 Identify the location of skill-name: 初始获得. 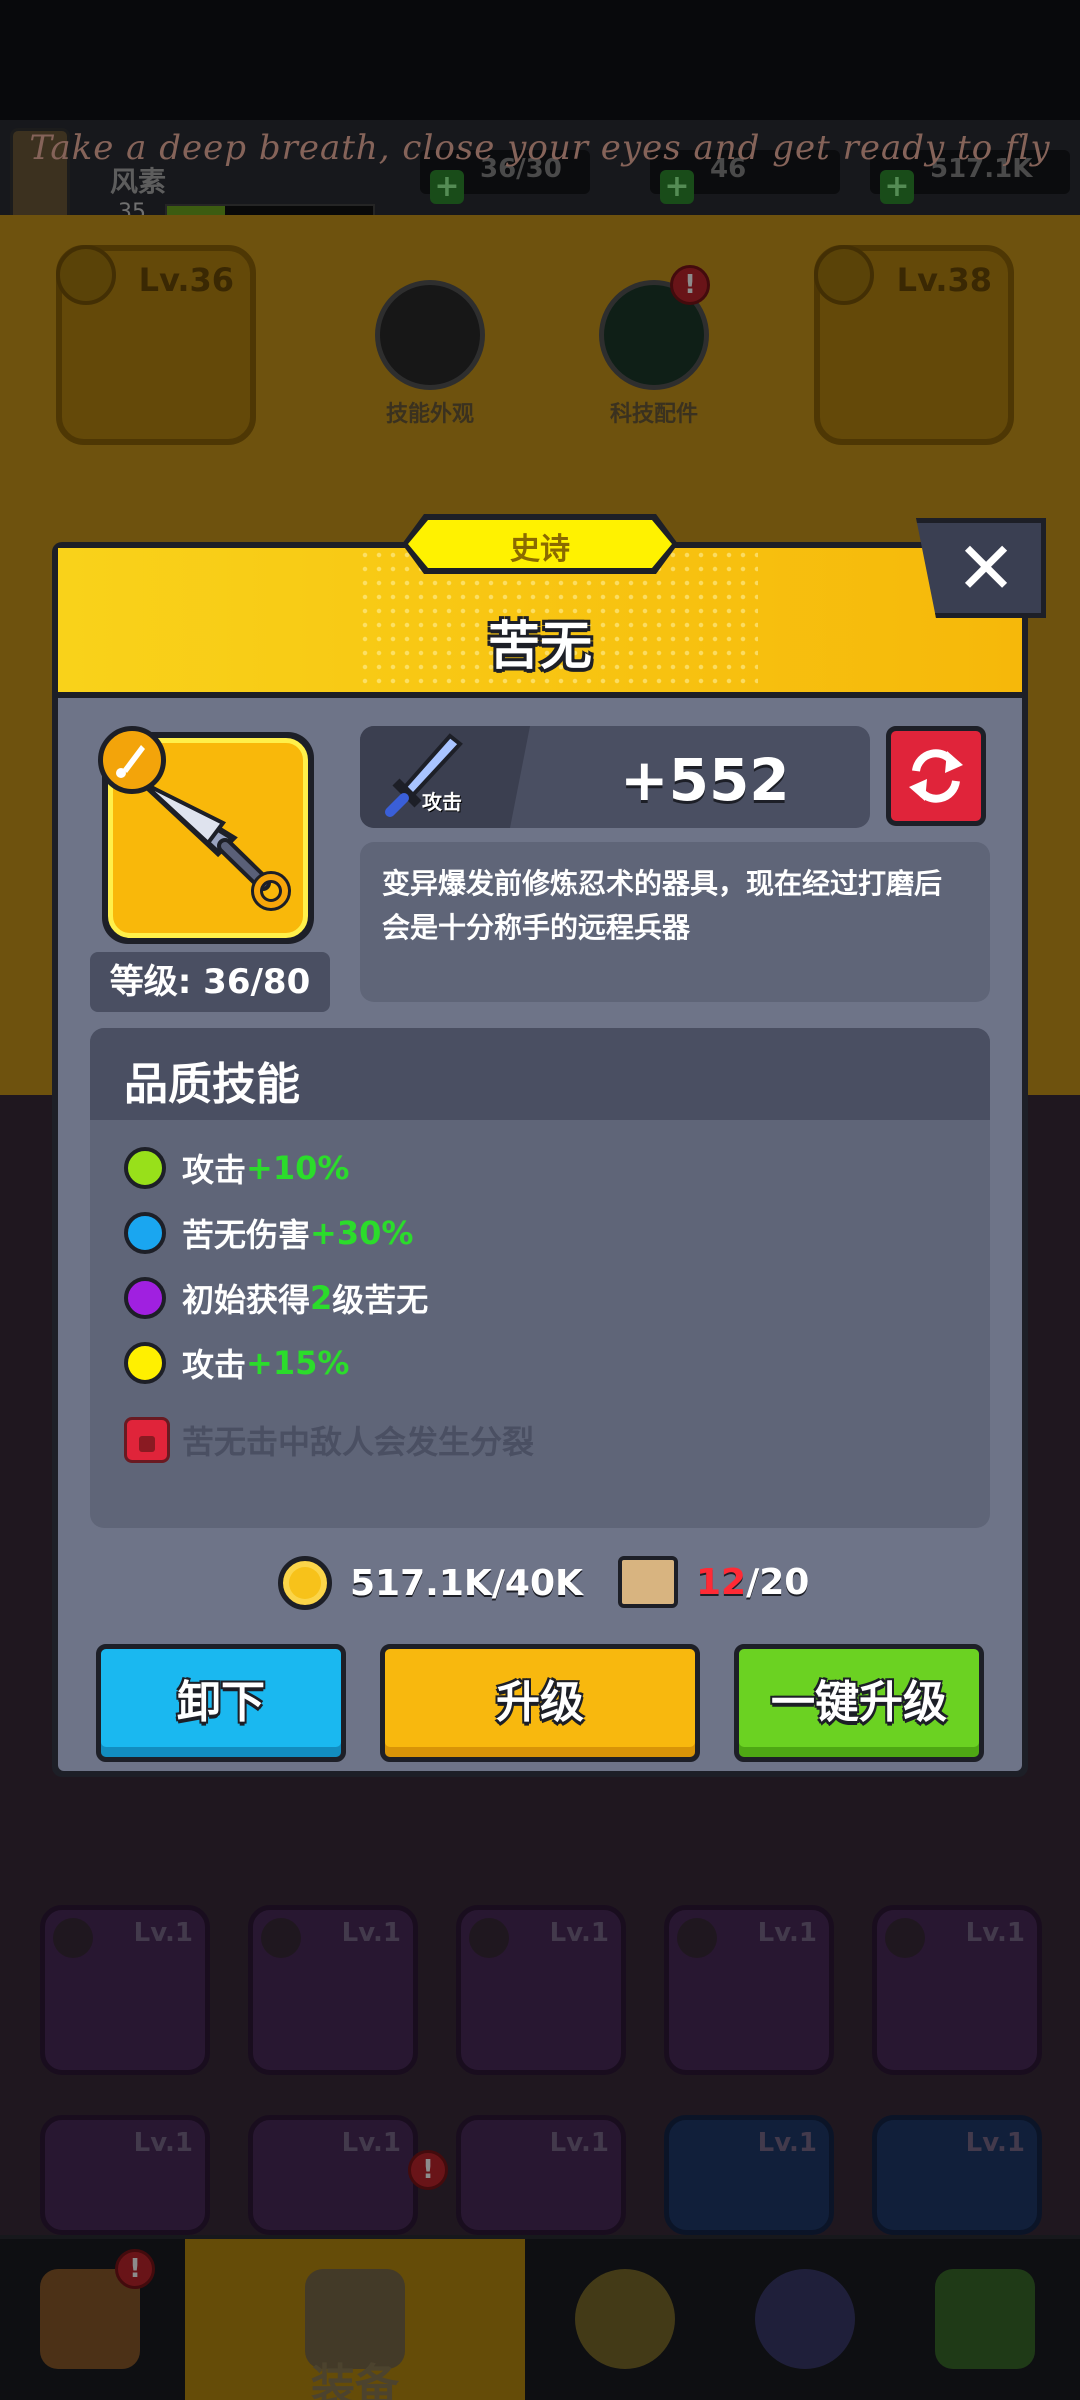
(246, 1300).